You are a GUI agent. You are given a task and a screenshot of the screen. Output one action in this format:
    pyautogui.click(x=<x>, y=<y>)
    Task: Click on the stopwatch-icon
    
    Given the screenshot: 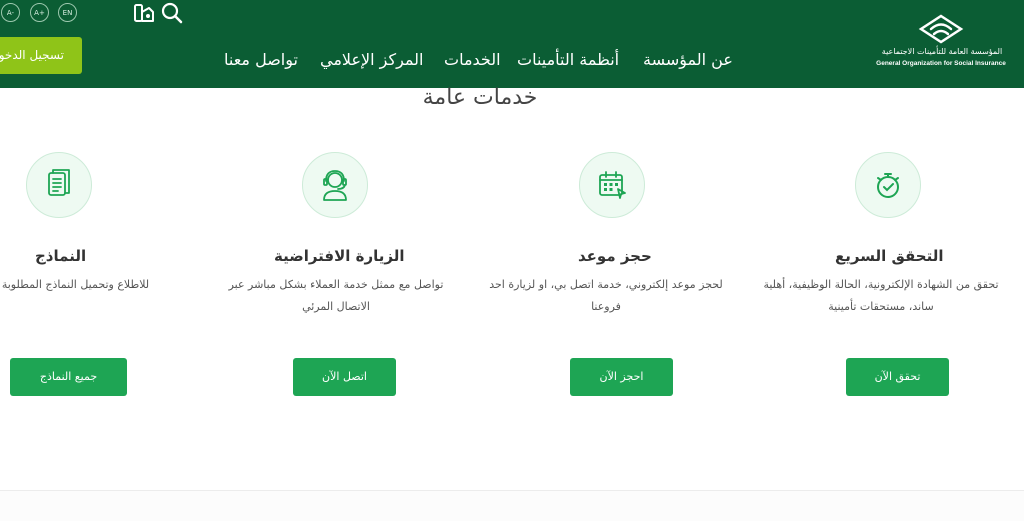 What is the action you would take?
    pyautogui.click(x=888, y=185)
    